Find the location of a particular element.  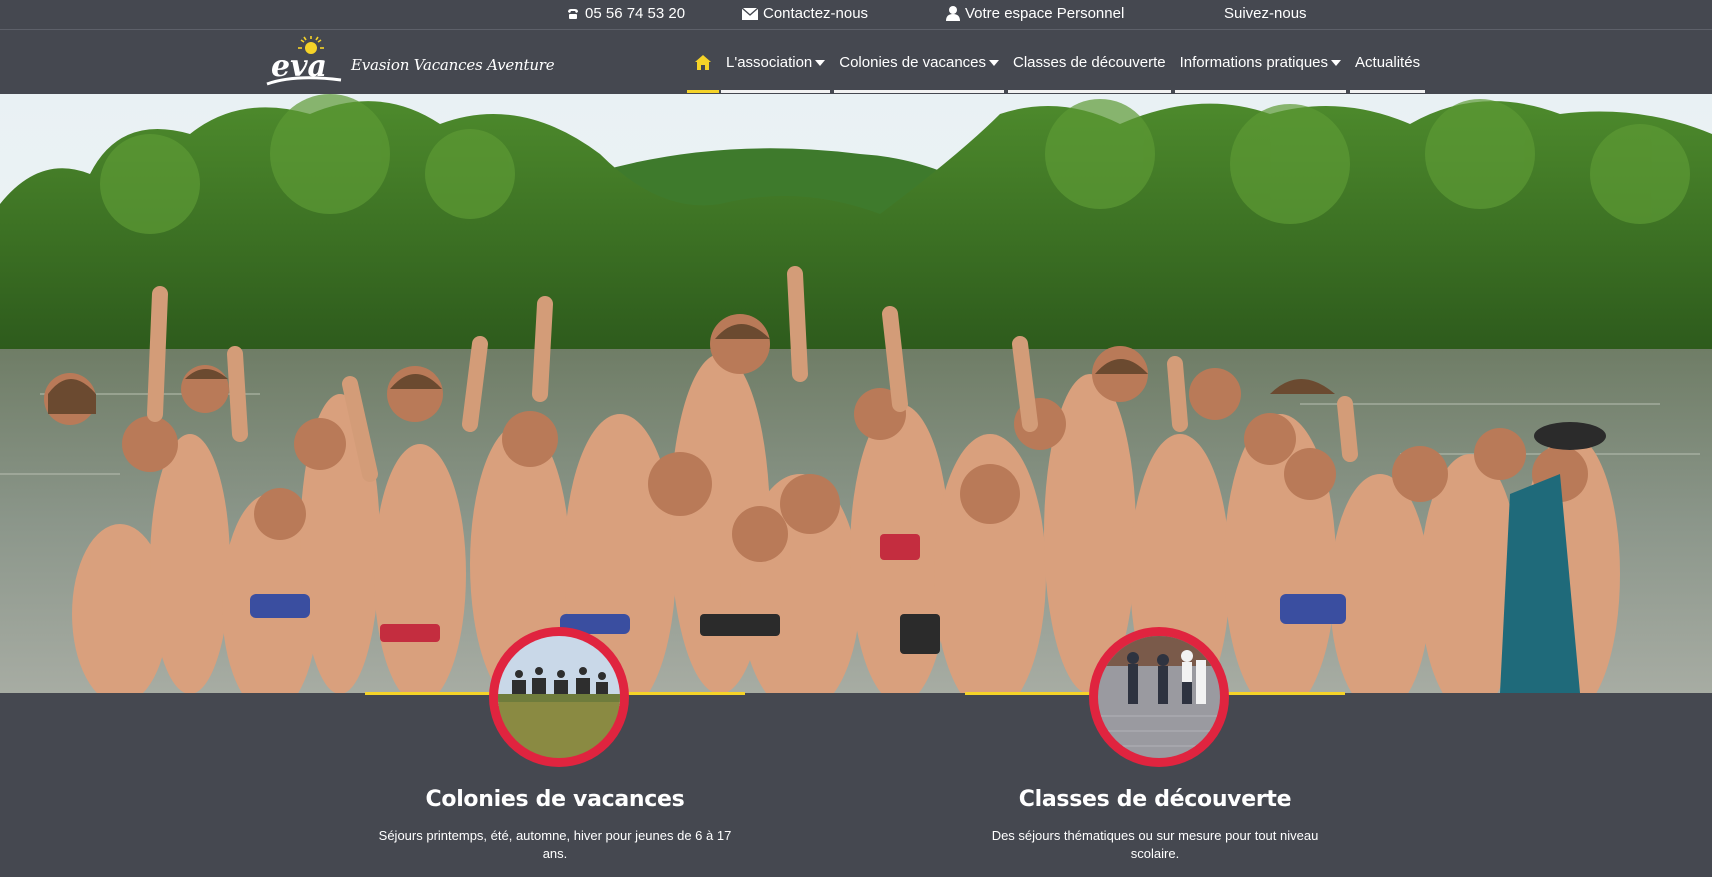

brand-name: Evasion Vacances Aventure is located at coordinates (453, 65).